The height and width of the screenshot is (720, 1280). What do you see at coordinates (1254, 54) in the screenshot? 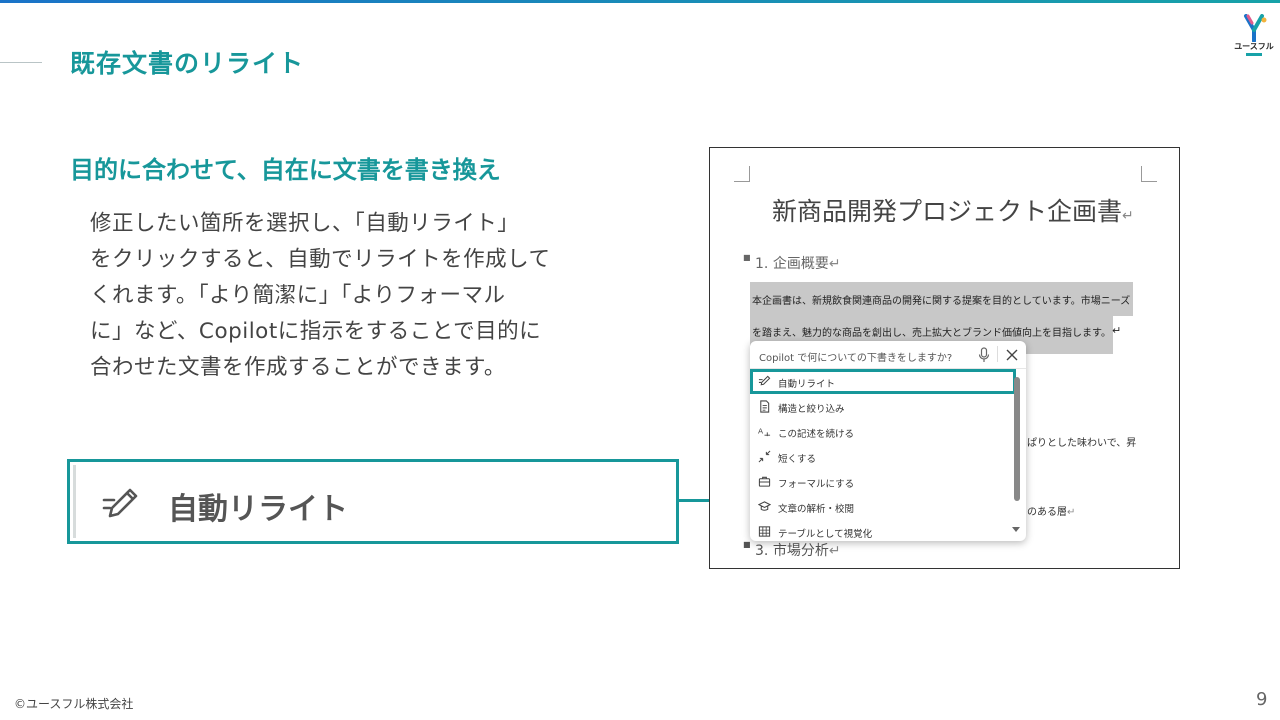
I see `logo-underline` at bounding box center [1254, 54].